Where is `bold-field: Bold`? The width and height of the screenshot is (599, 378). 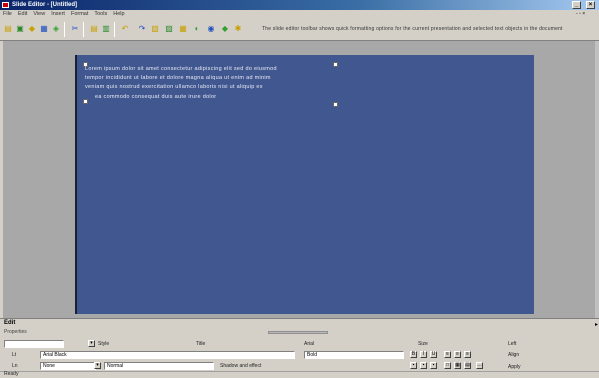
bold-field: Bold is located at coordinates (354, 355).